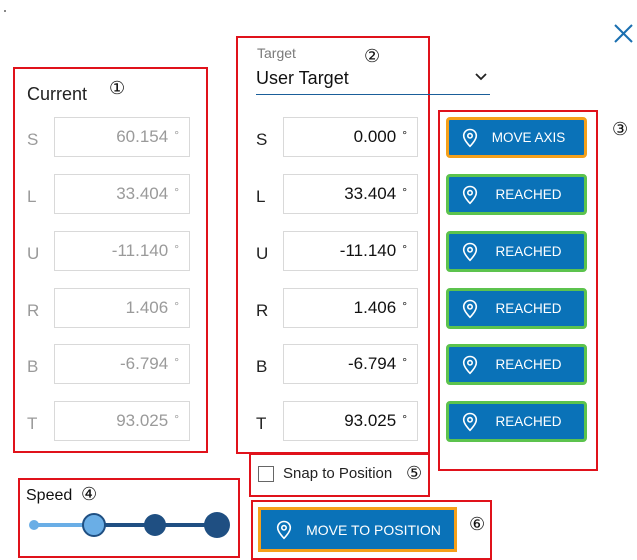 The height and width of the screenshot is (560, 637). What do you see at coordinates (373, 81) in the screenshot?
I see `target-dropdown: User Target` at bounding box center [373, 81].